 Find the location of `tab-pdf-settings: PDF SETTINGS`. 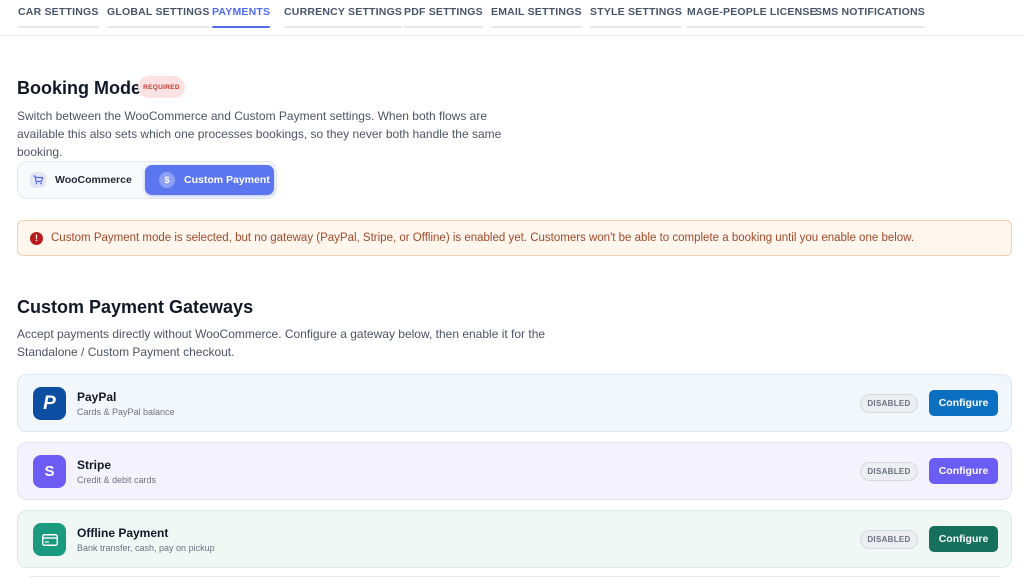

tab-pdf-settings: PDF SETTINGS is located at coordinates (443, 17).